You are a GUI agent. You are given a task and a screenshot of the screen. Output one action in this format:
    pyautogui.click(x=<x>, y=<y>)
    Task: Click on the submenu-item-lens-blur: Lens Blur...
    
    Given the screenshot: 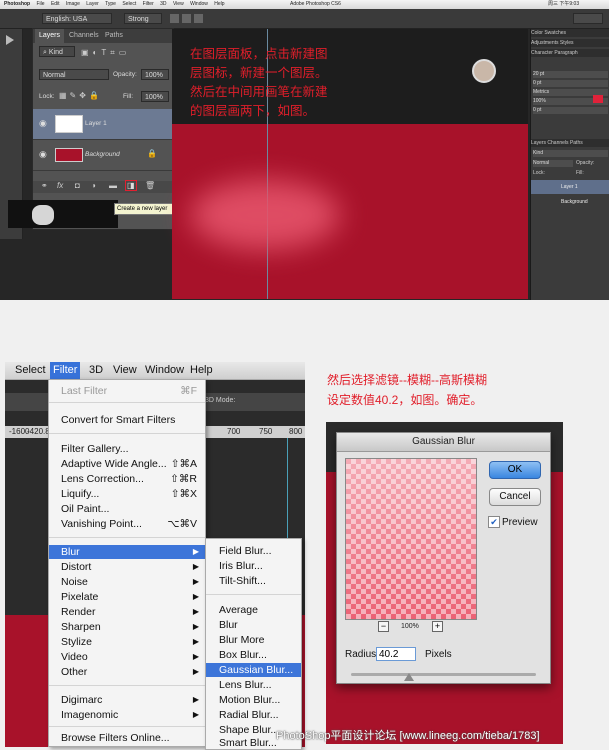 What is the action you would take?
    pyautogui.click(x=253, y=685)
    